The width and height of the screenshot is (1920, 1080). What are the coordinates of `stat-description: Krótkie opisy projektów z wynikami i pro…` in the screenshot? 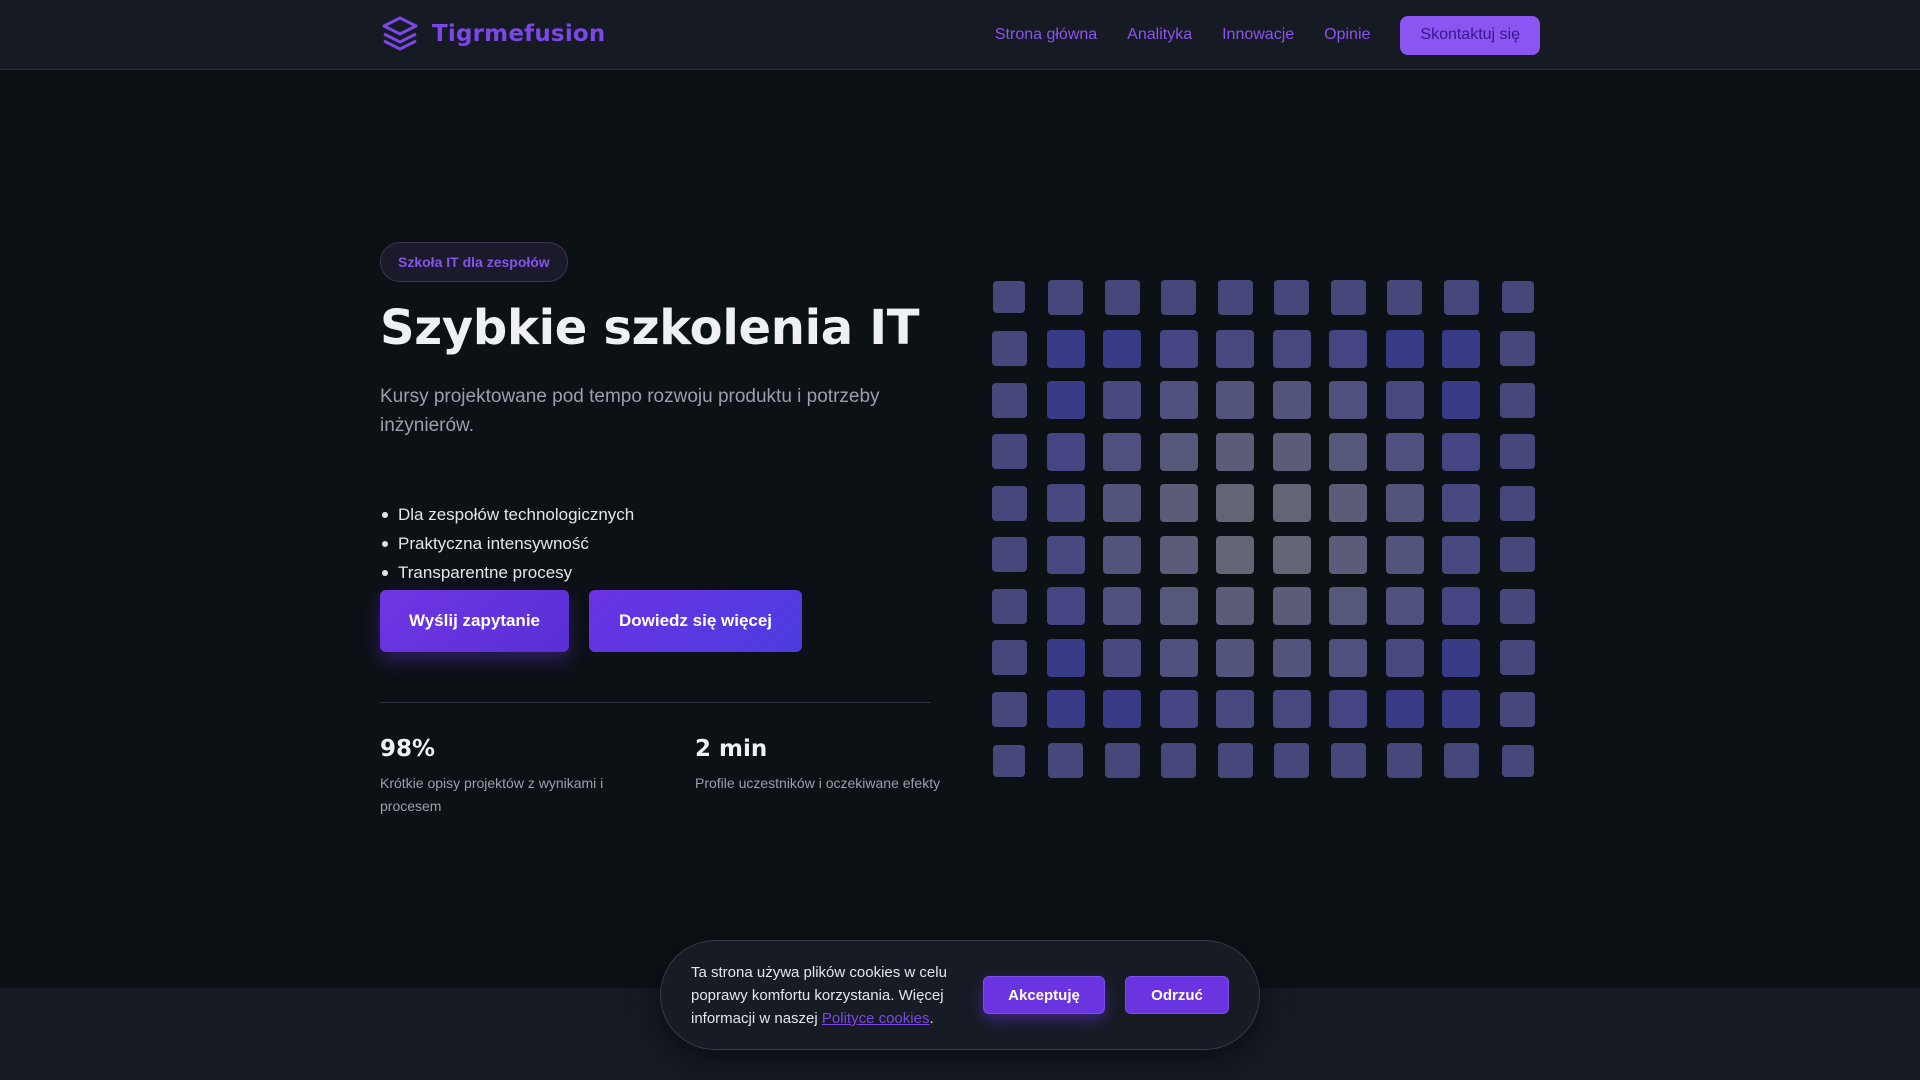 It's located at (492, 794).